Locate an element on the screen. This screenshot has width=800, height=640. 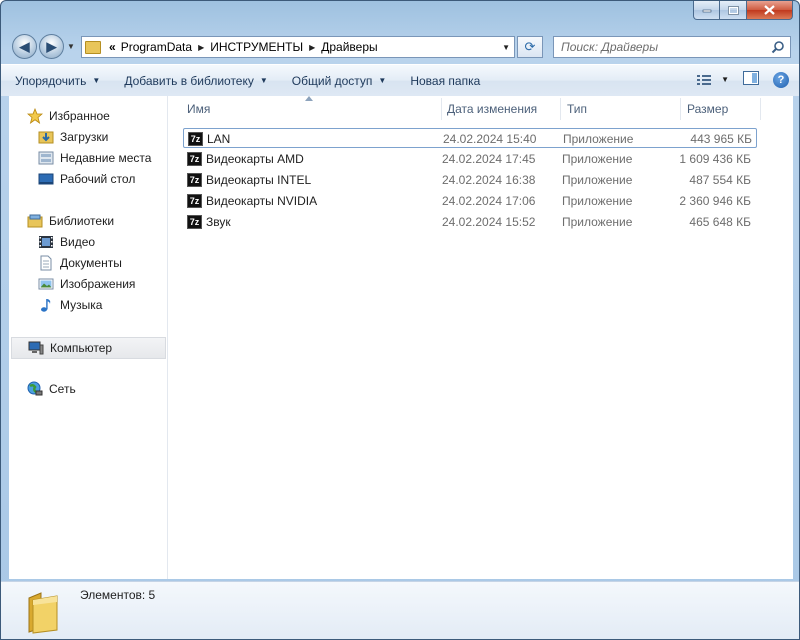
organize-label: Упорядочить is located at coordinates (51, 80).